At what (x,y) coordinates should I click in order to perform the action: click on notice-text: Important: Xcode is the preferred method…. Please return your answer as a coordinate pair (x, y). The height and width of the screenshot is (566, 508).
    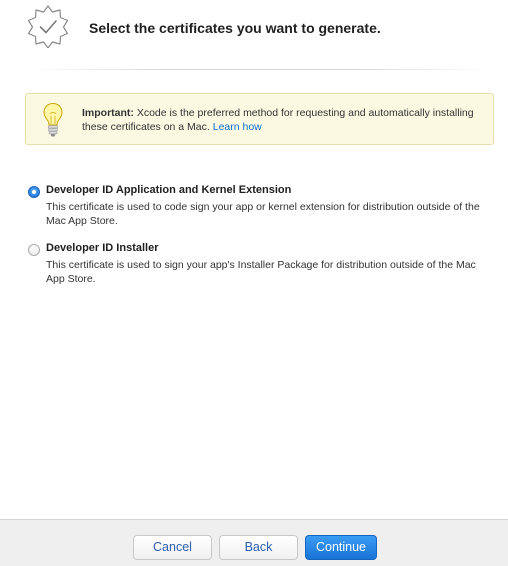
    Looking at the image, I should click on (282, 120).